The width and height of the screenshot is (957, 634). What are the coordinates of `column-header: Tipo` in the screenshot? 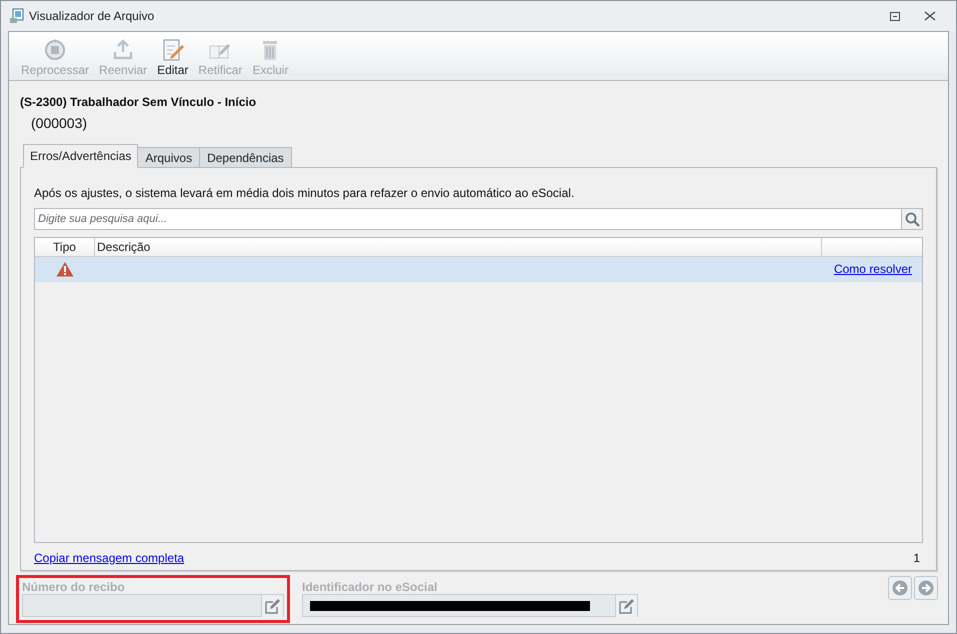 It's located at (65, 247).